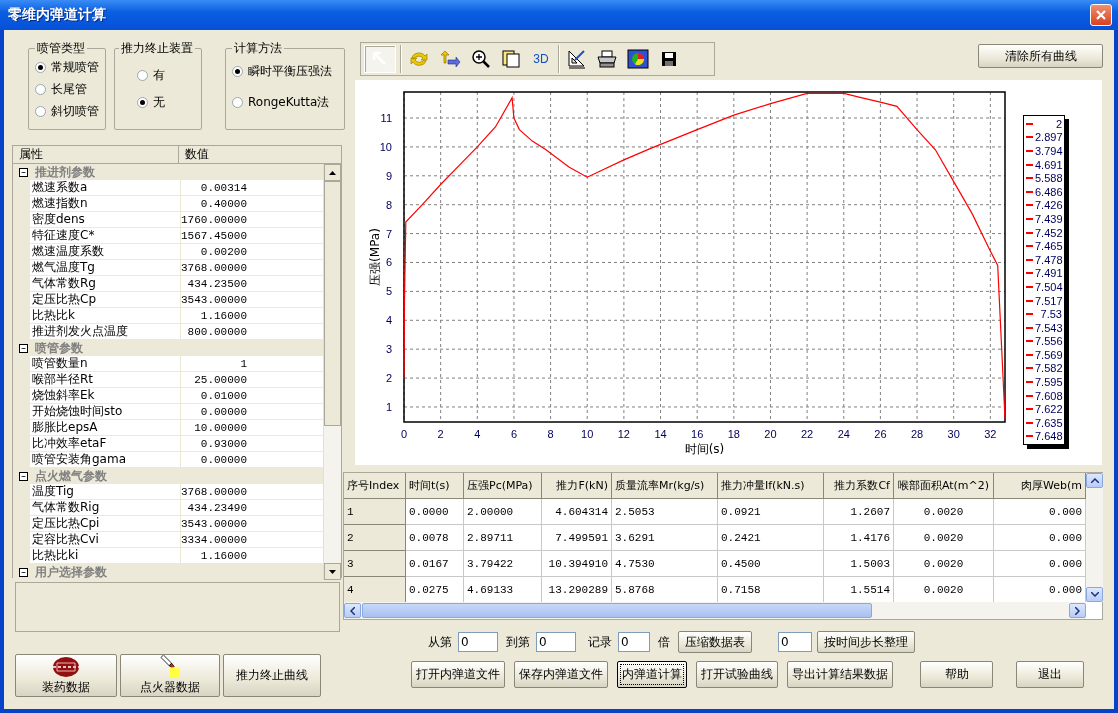 This screenshot has height=713, width=1118. I want to click on column-header: 推力系数Cf, so click(859, 486).